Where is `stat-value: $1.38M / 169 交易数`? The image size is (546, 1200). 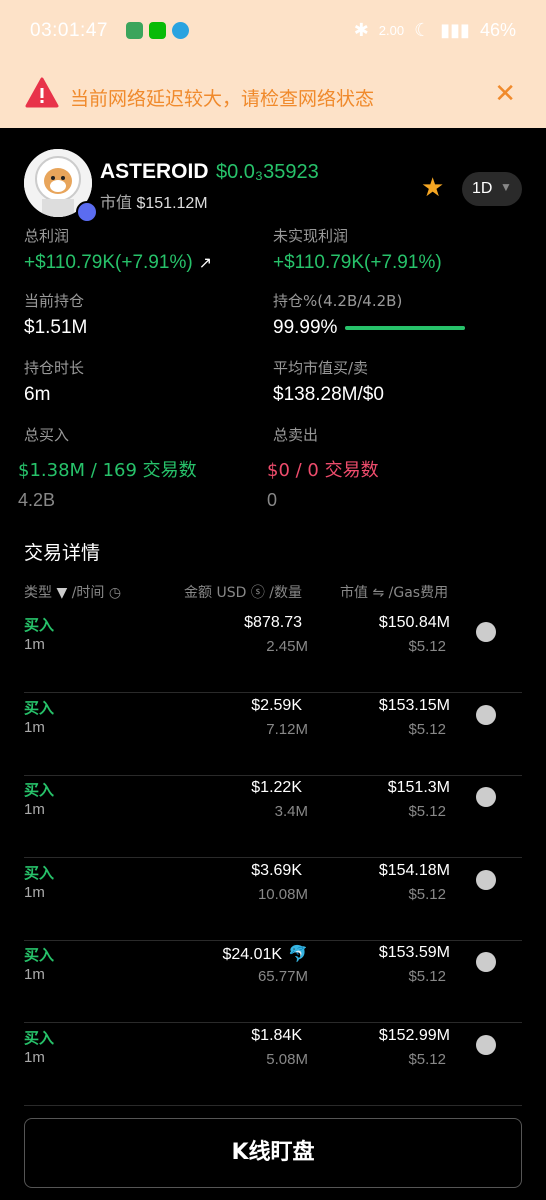
stat-value: $1.38M / 169 交易数 is located at coordinates (107, 470).